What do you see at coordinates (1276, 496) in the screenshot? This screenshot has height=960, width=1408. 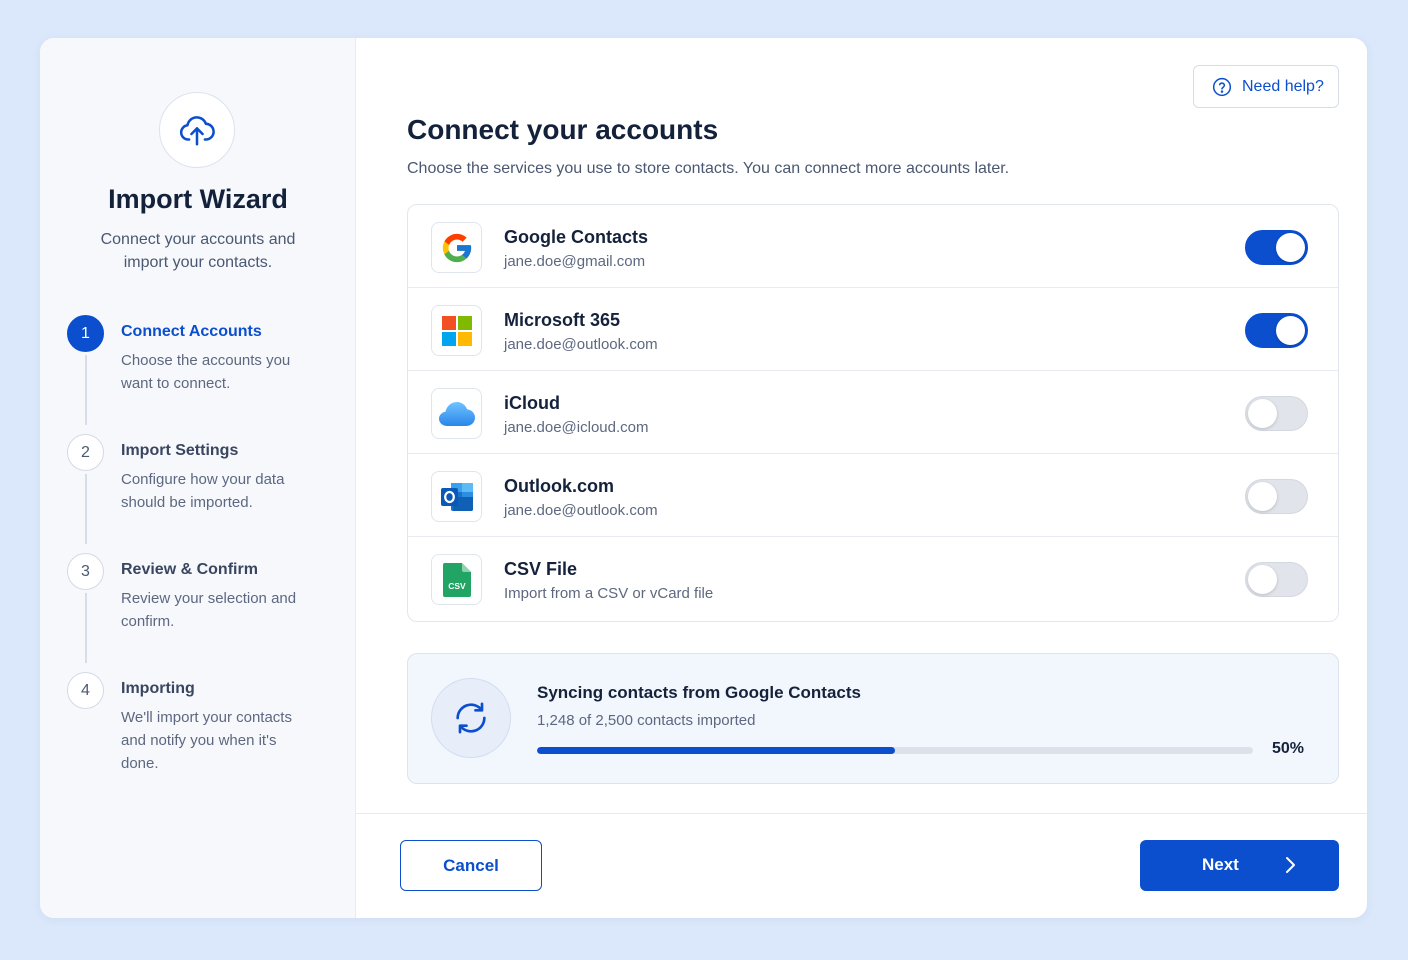 I see `outlook-toggle` at bounding box center [1276, 496].